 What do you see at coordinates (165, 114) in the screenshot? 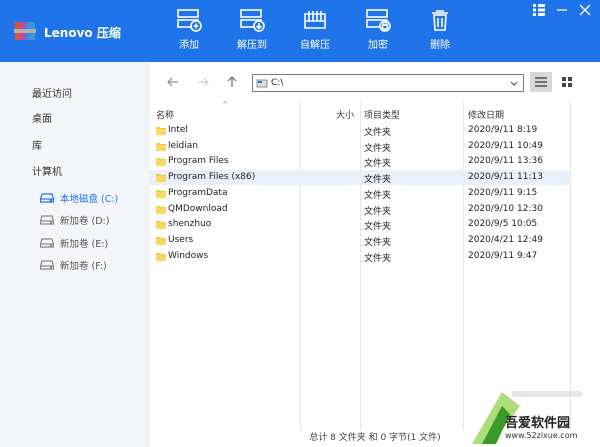
I see `column-header-name: 名称` at bounding box center [165, 114].